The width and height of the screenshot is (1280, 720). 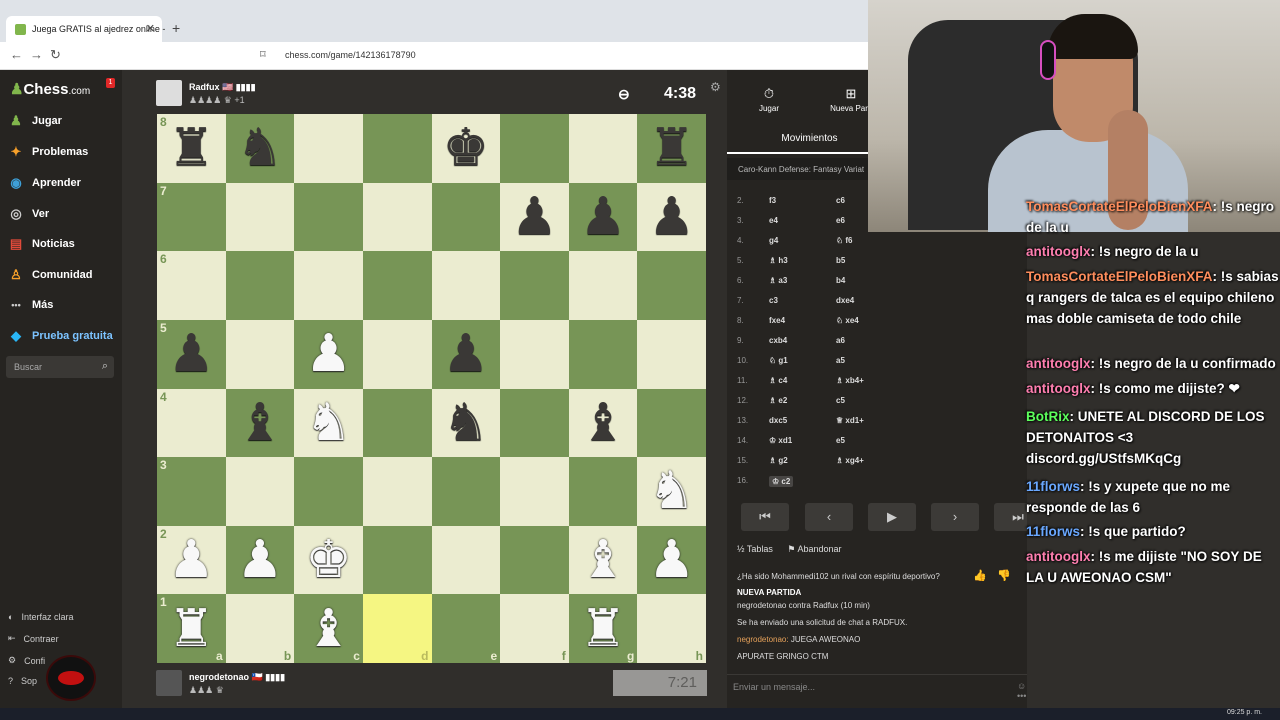 What do you see at coordinates (534, 491) in the screenshot?
I see `square-f3` at bounding box center [534, 491].